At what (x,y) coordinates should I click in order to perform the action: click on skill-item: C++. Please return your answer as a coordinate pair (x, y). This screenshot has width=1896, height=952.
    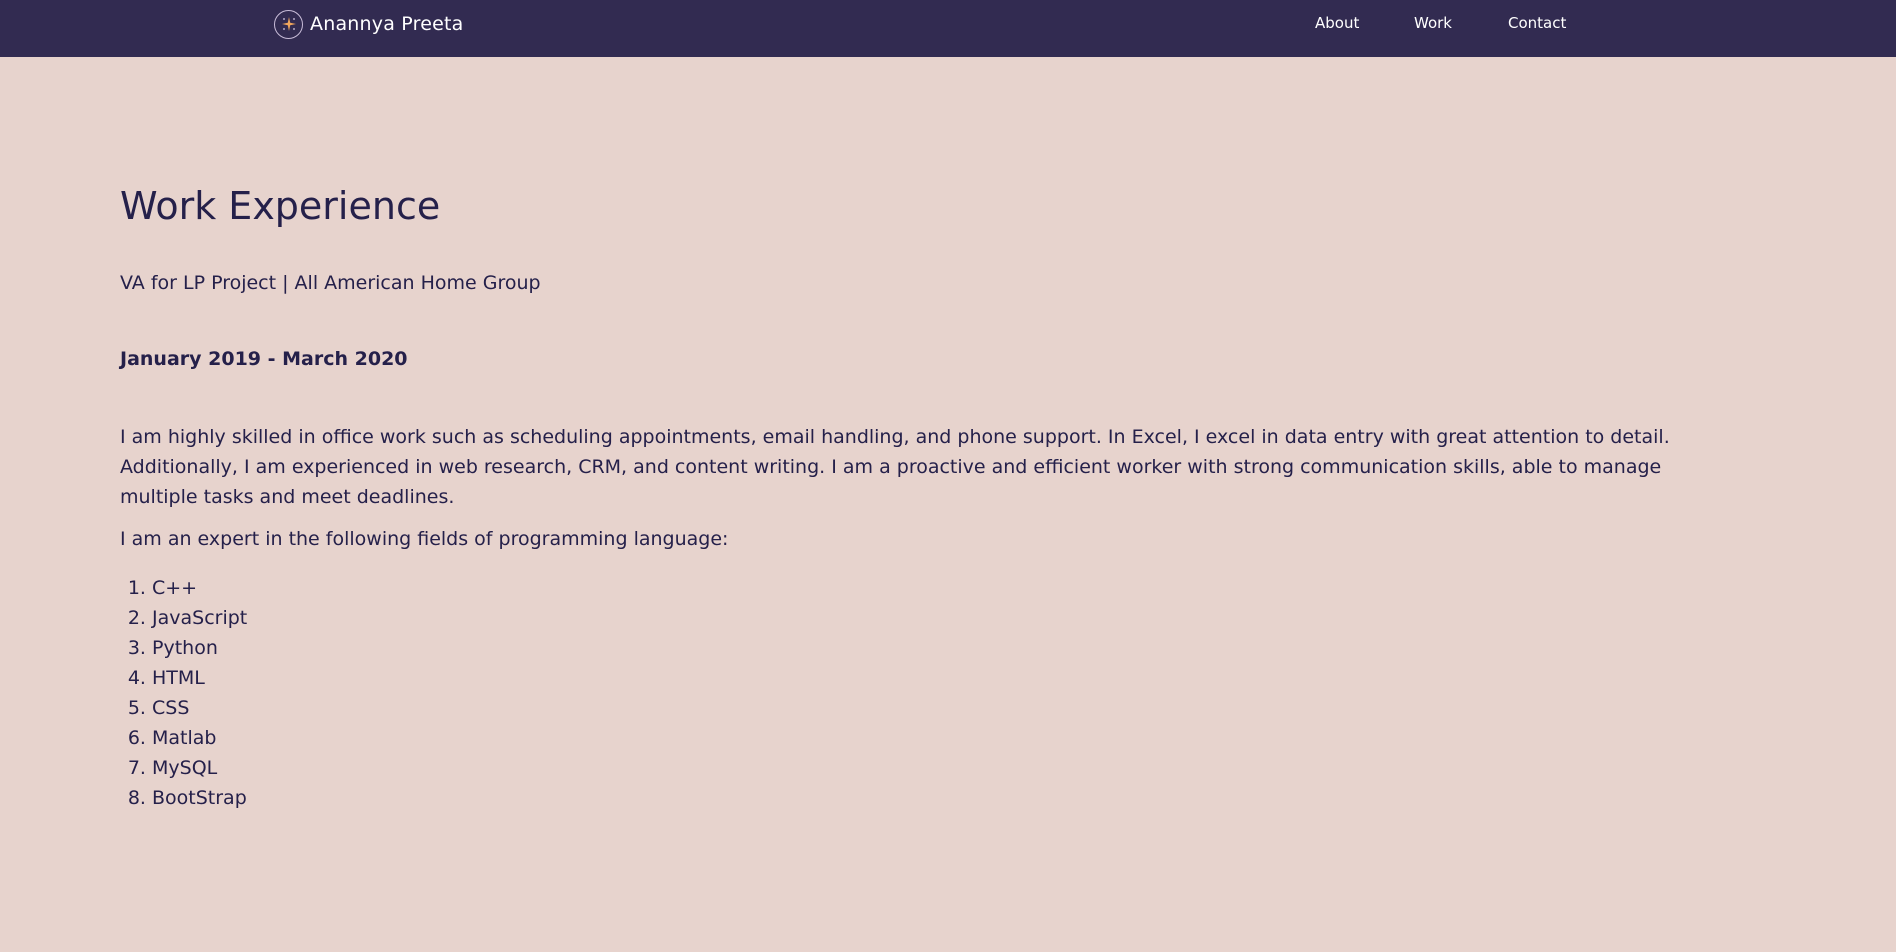
    Looking at the image, I should click on (199, 588).